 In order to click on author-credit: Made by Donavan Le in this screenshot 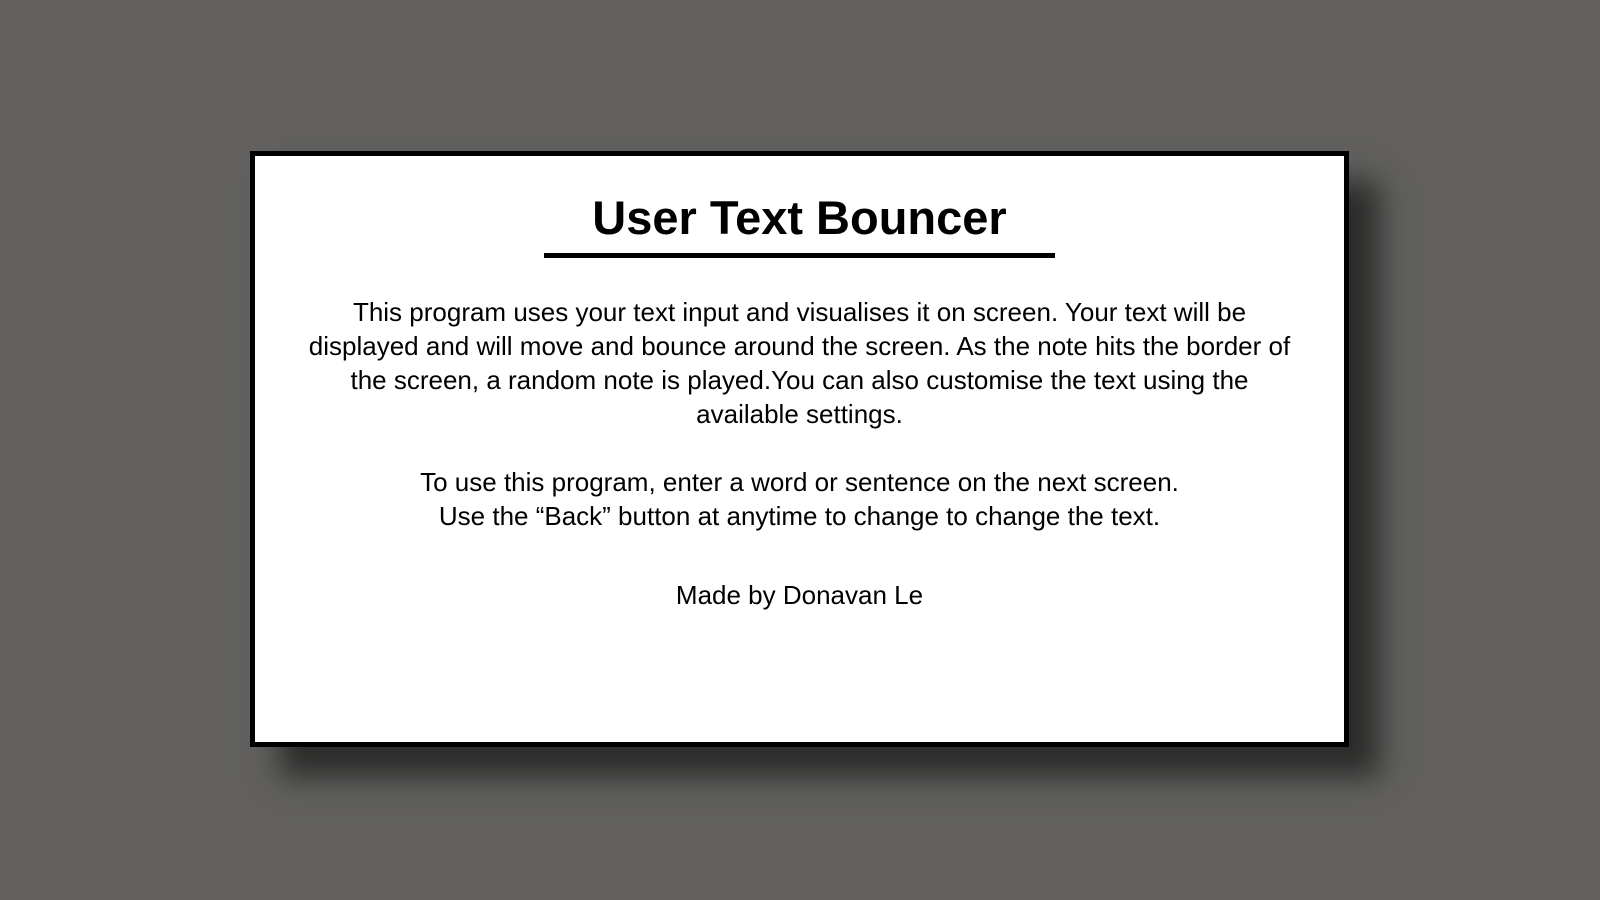, I will do `click(799, 595)`.